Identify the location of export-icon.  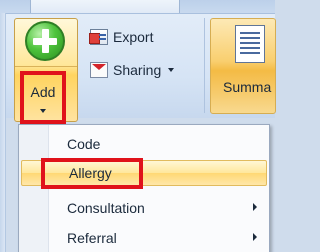
(98, 37).